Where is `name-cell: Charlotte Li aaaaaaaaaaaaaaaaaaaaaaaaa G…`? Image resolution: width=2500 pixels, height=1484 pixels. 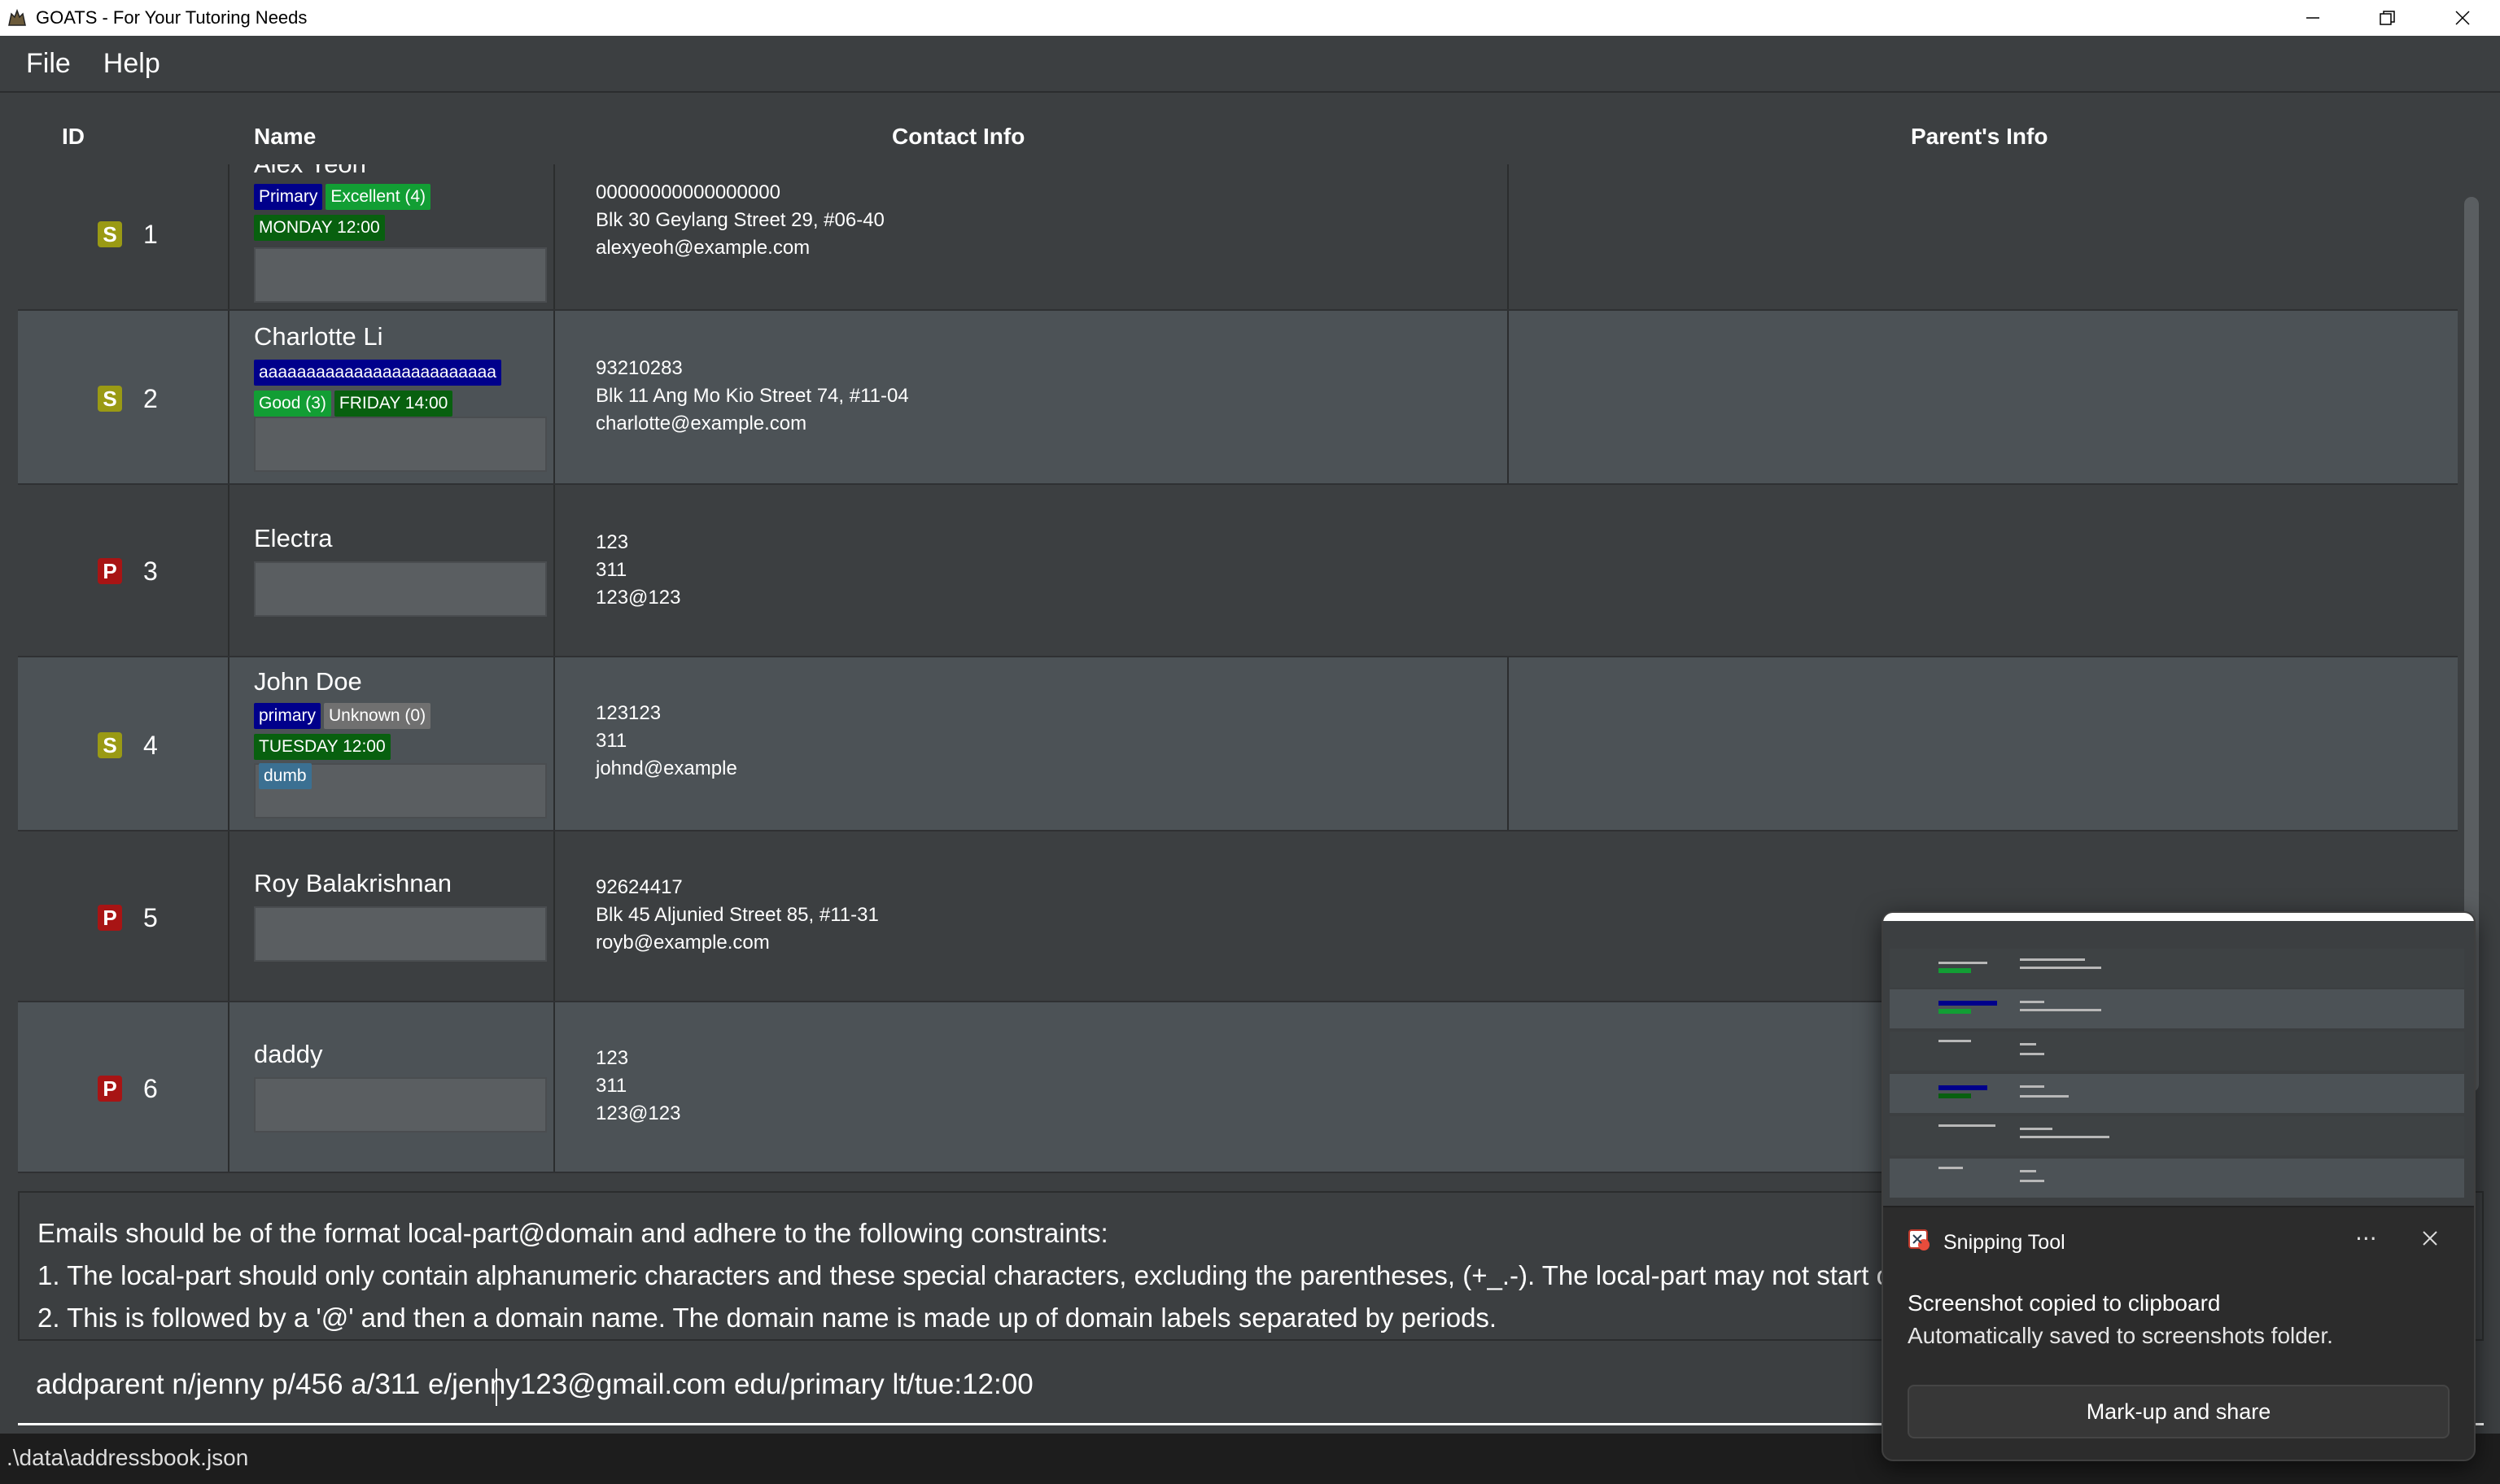
name-cell: Charlotte Li aaaaaaaaaaaaaaaaaaaaaaaaa G… is located at coordinates (392, 397).